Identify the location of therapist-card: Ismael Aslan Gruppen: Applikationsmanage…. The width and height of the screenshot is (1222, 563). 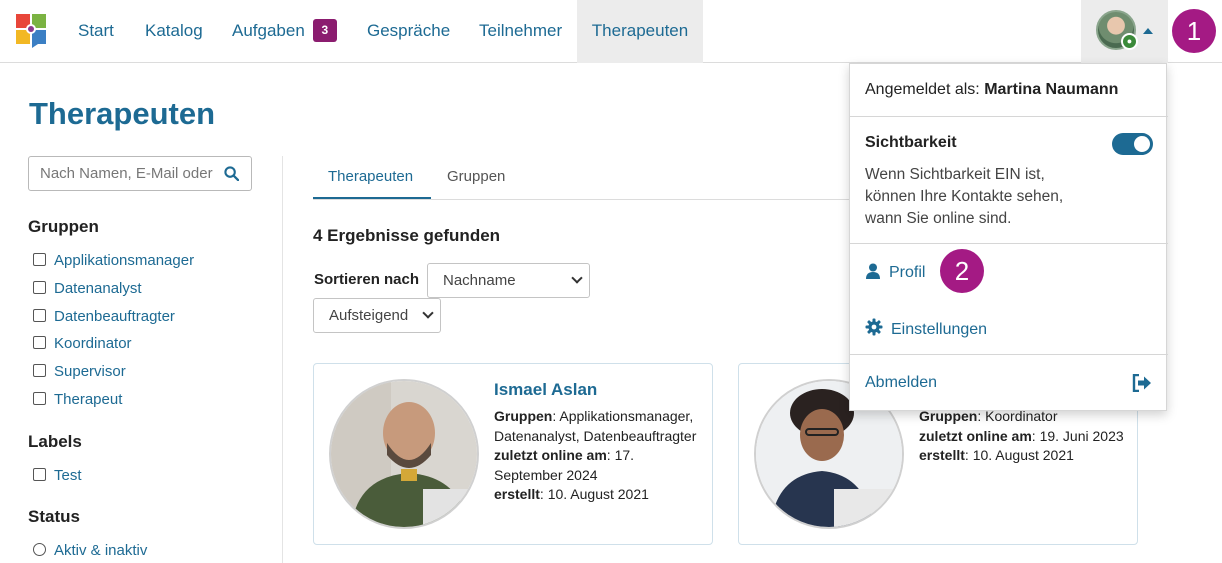
(513, 454).